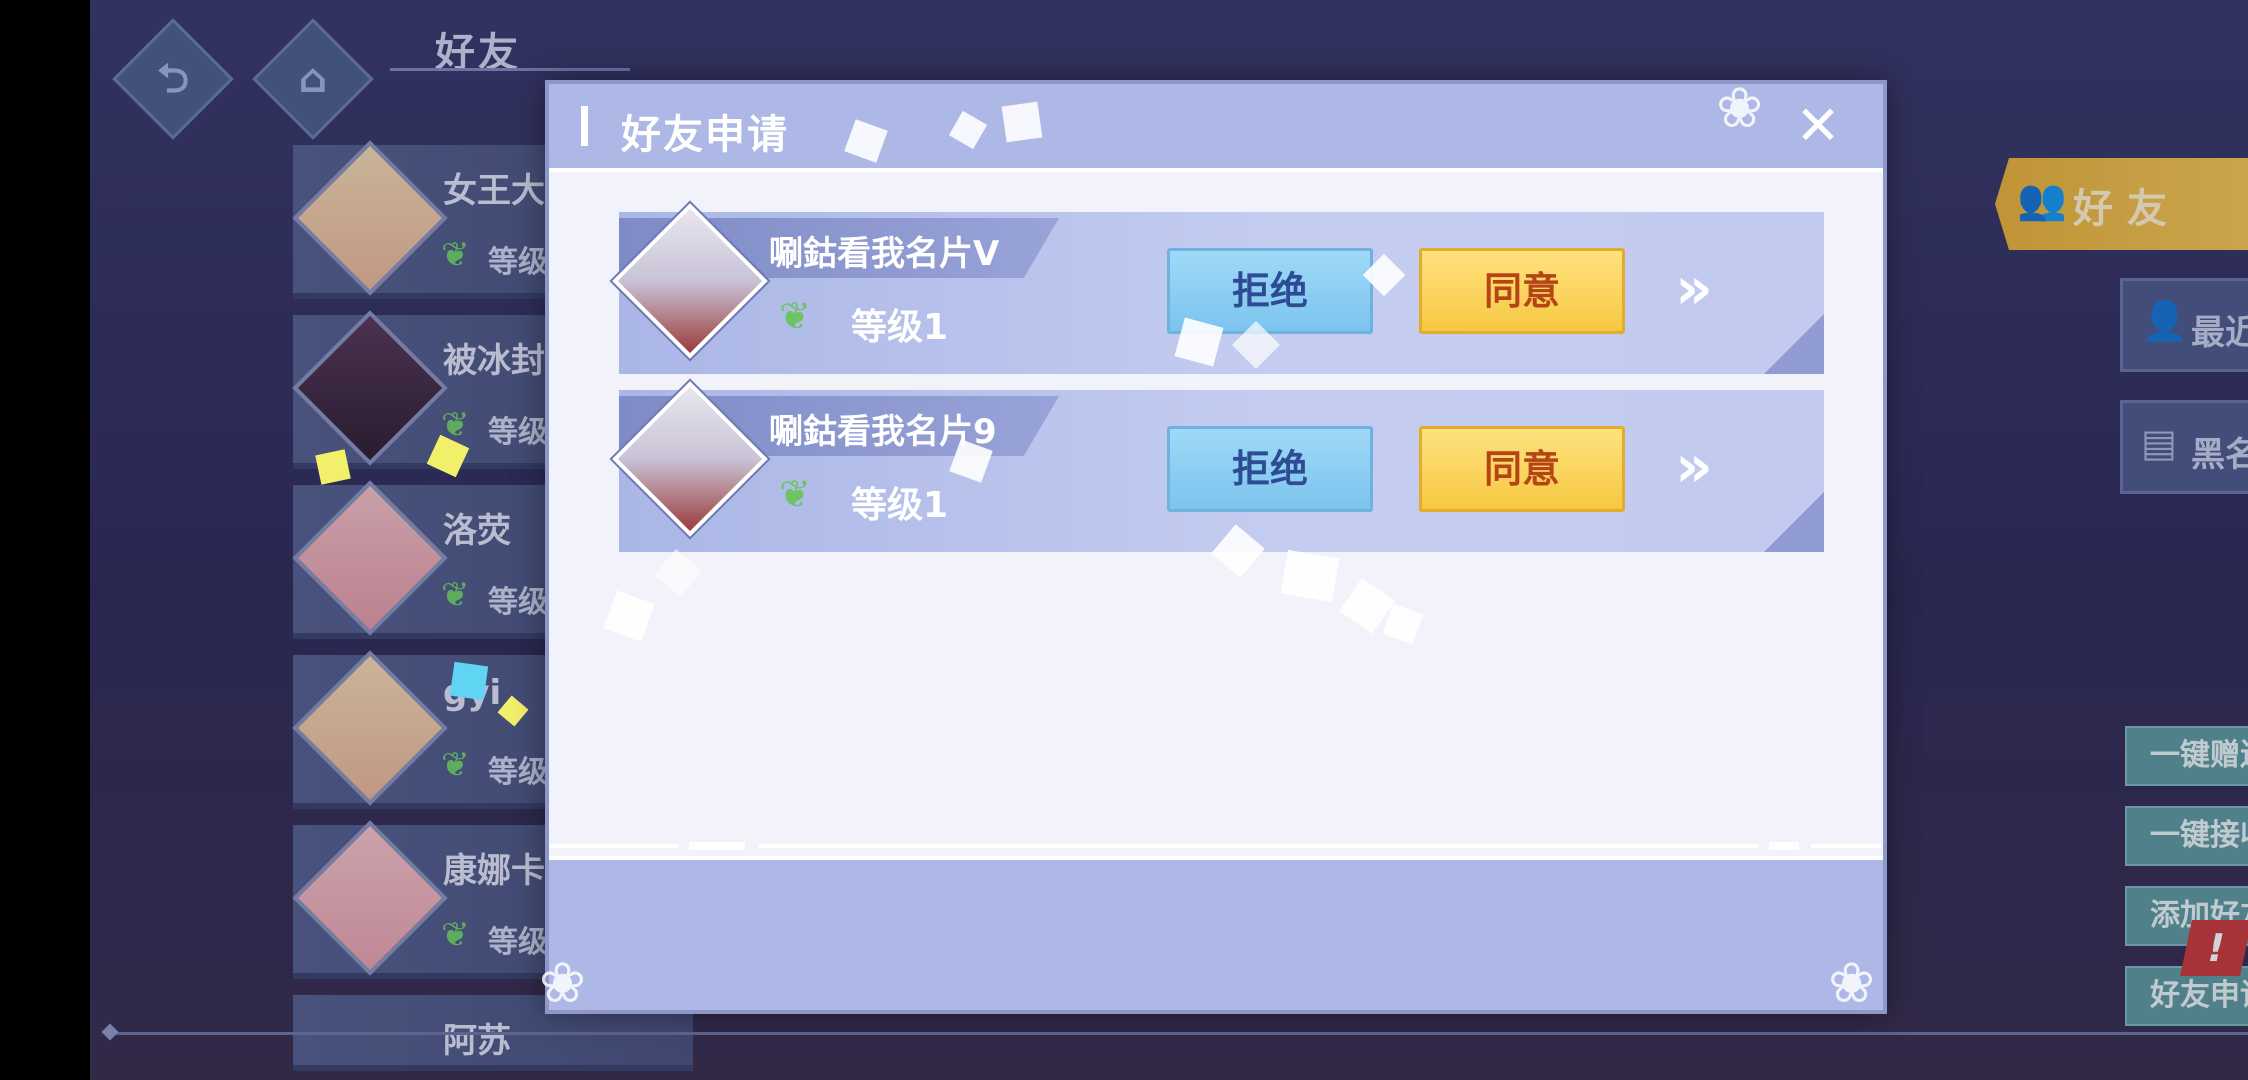 This screenshot has width=2248, height=1080. What do you see at coordinates (705, 135) in the screenshot?
I see `dialog-title: 好友申请` at bounding box center [705, 135].